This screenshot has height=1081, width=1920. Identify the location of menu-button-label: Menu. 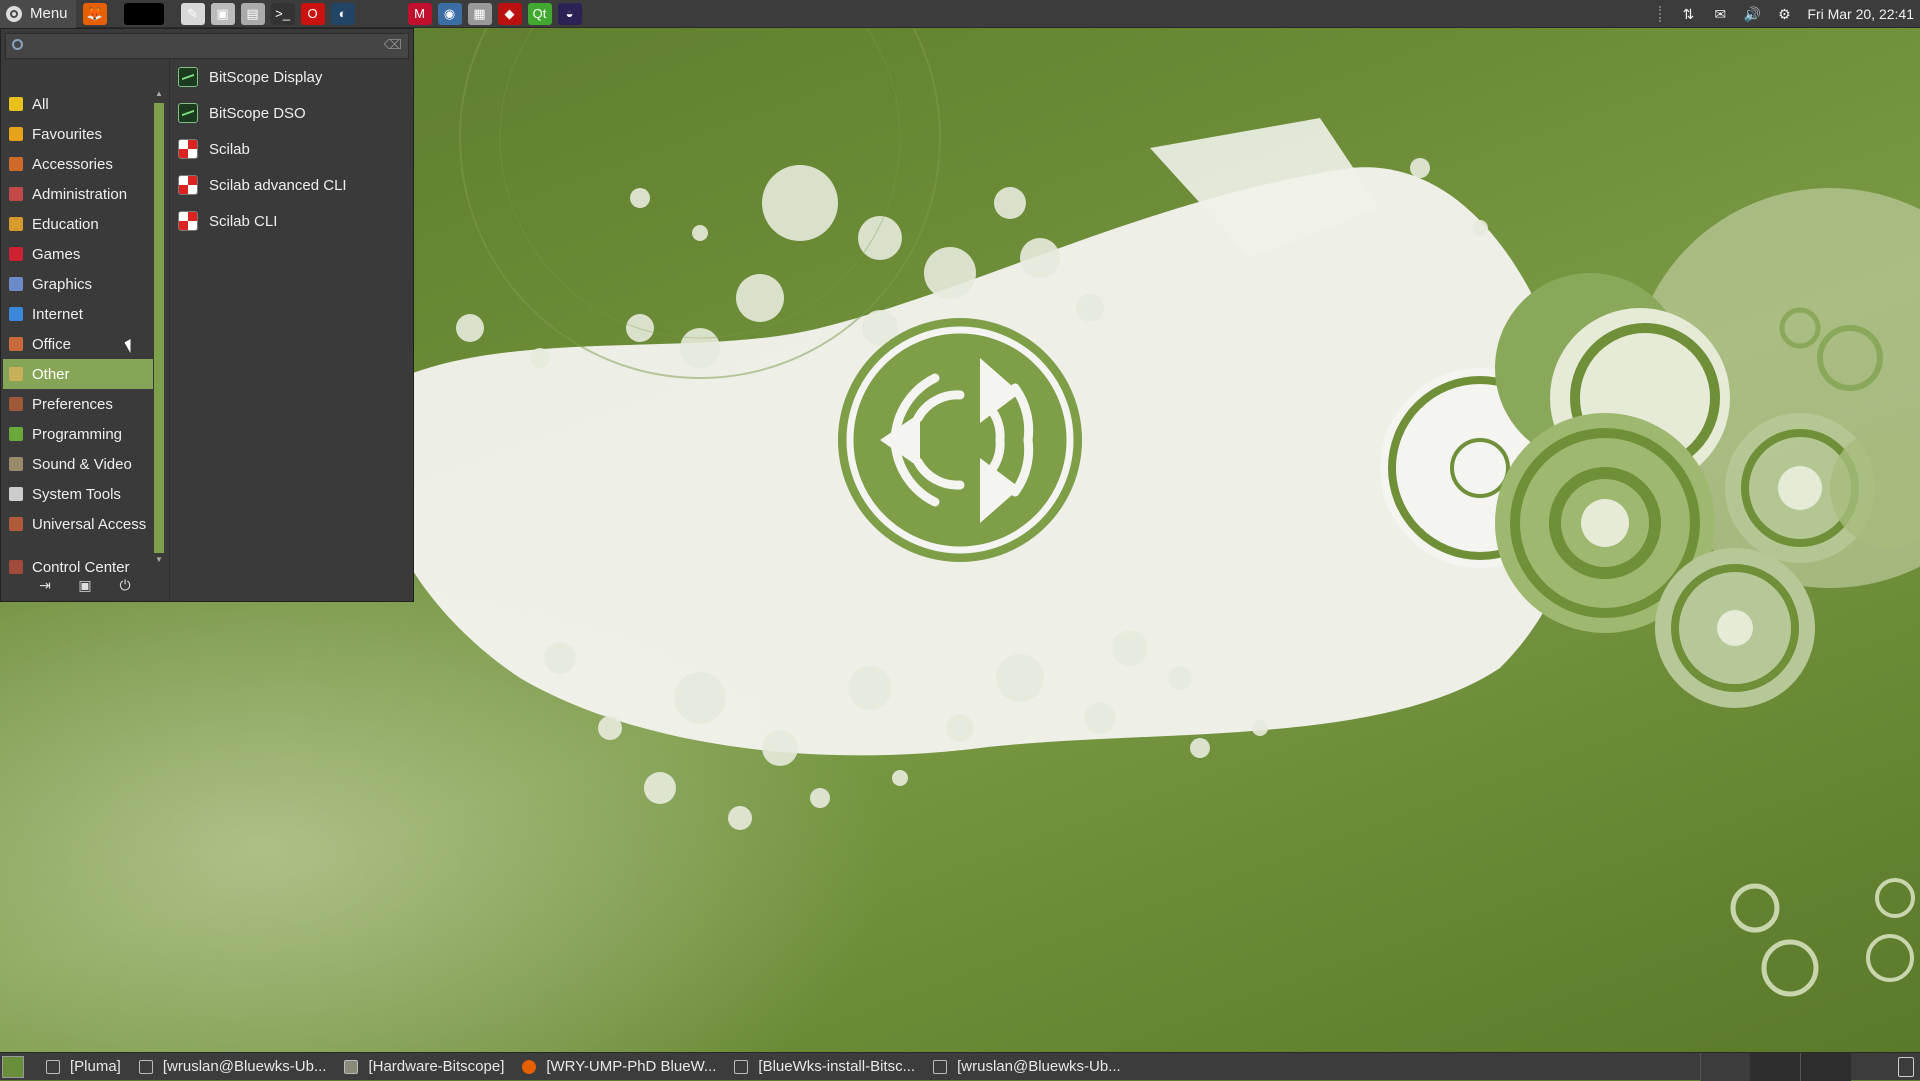
(49, 13).